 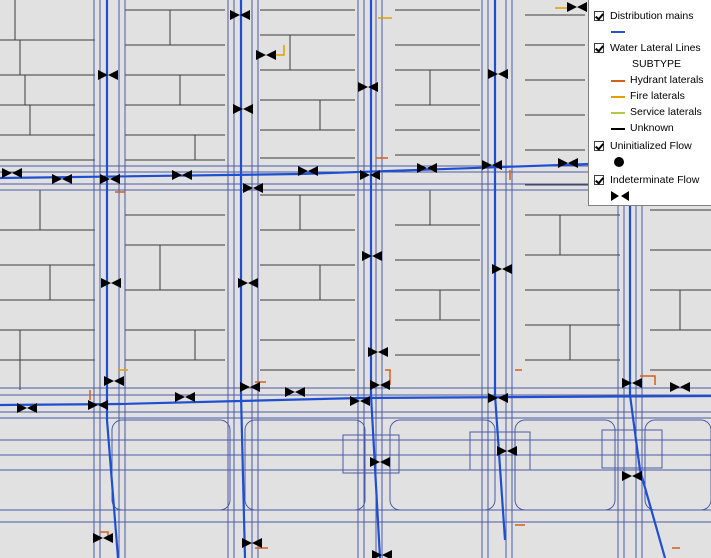 I want to click on service-laterals-symbol, so click(x=618, y=113).